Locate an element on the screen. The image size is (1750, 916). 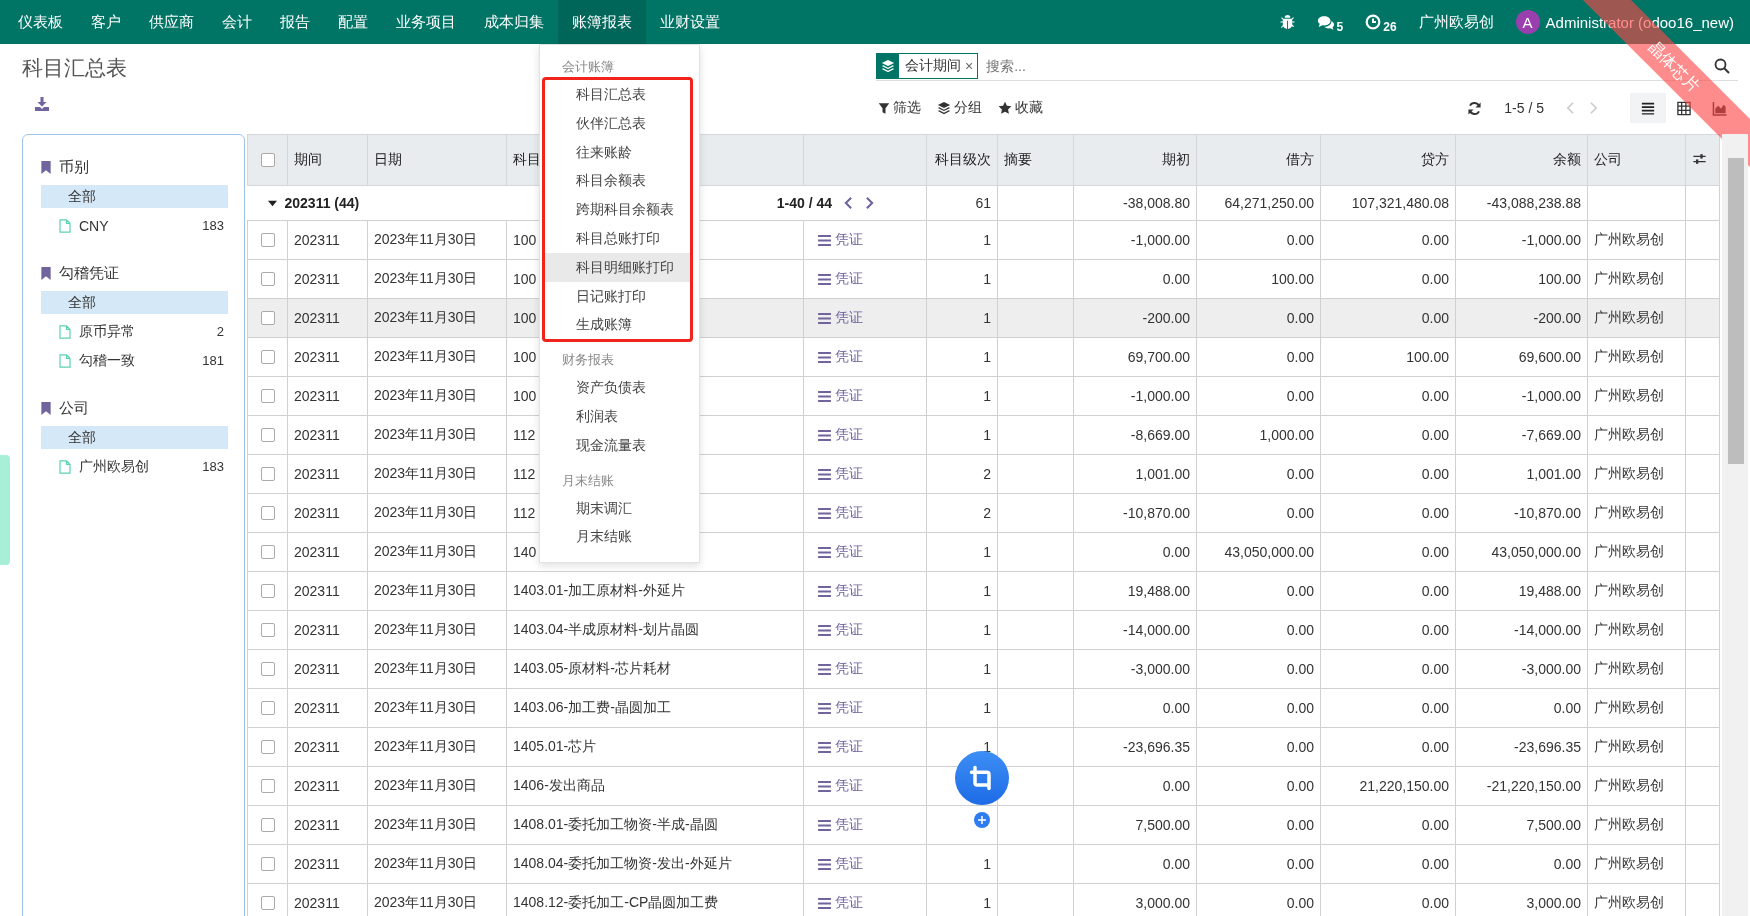
table-cell: 19,488.00 is located at coordinates (1135, 591).